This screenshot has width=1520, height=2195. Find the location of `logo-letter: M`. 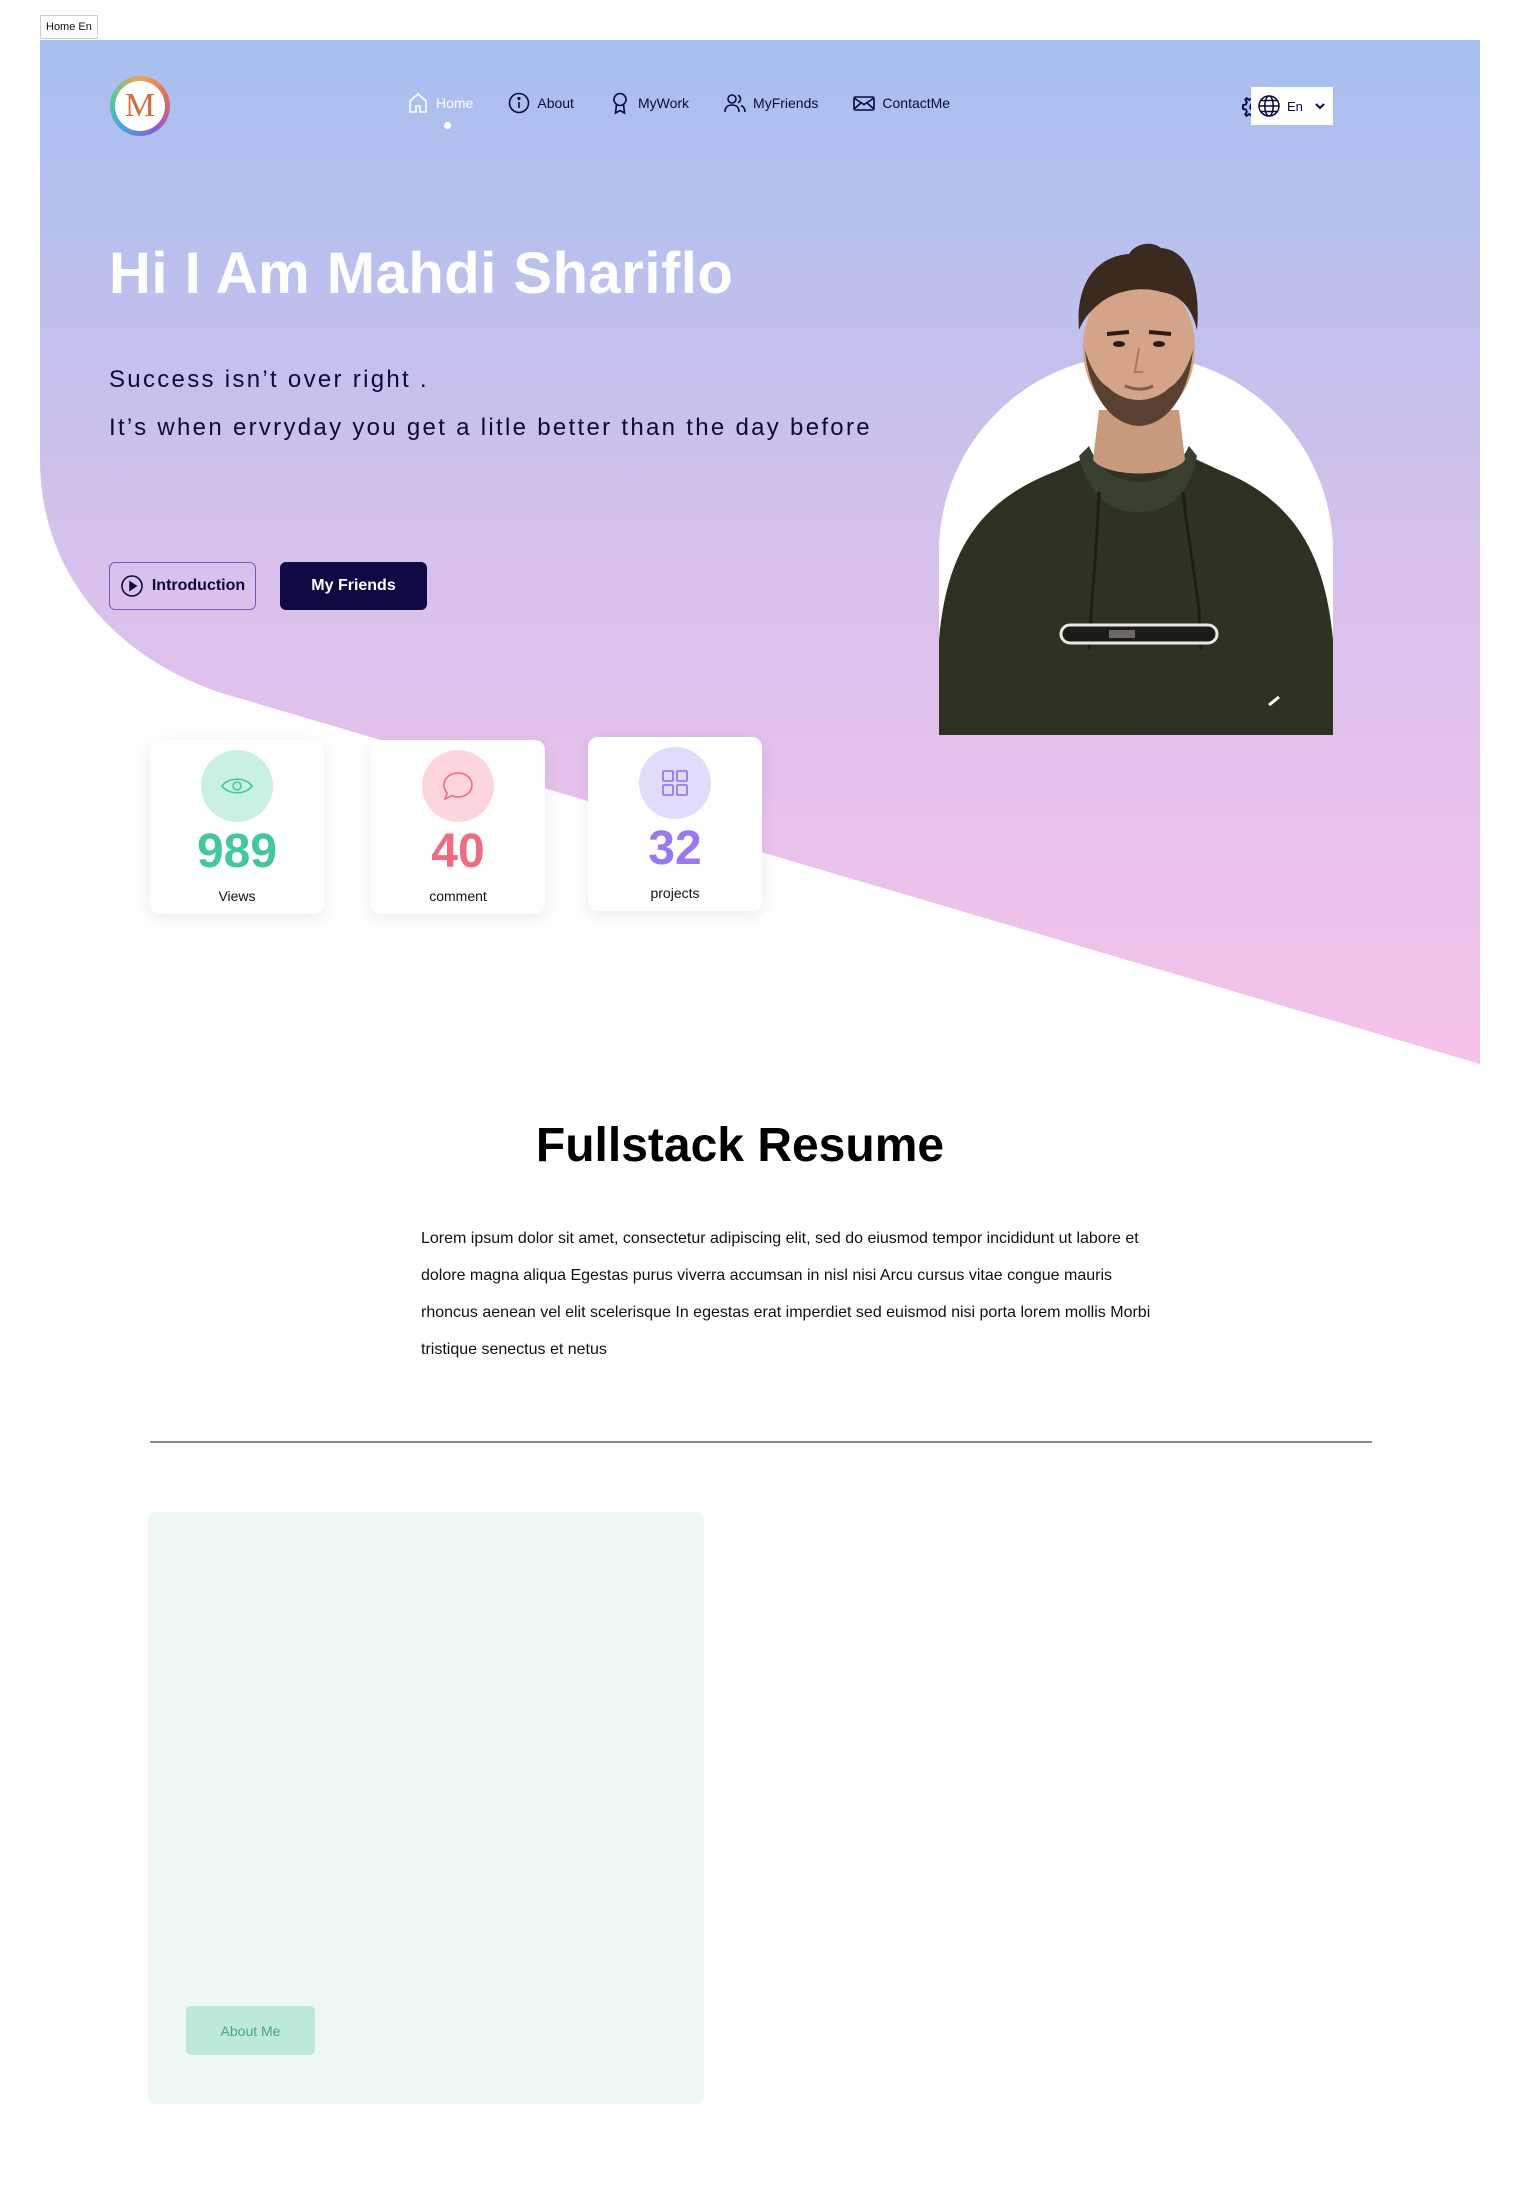

logo-letter: M is located at coordinates (140, 106).